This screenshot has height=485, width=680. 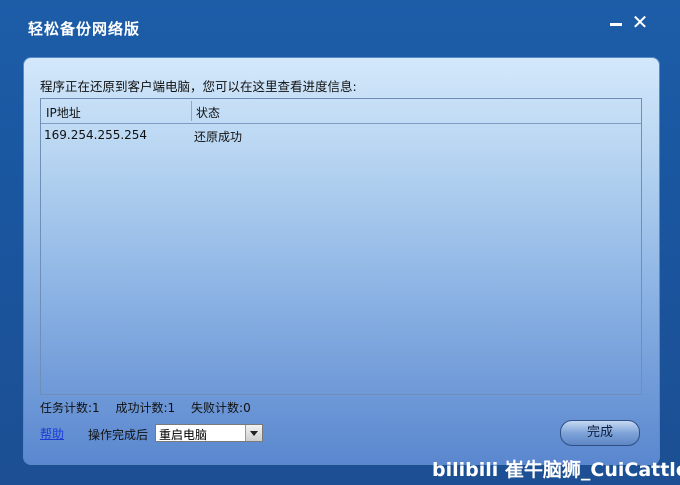 What do you see at coordinates (118, 435) in the screenshot?
I see `after-completion-label: 操作完成后` at bounding box center [118, 435].